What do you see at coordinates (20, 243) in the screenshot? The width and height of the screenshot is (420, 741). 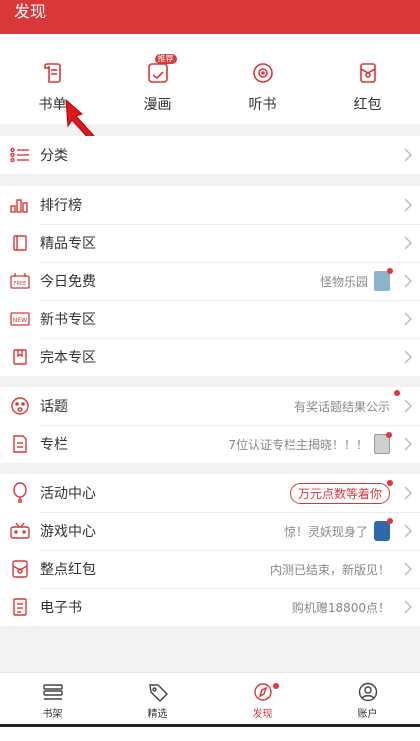 I see `book-icon` at bounding box center [20, 243].